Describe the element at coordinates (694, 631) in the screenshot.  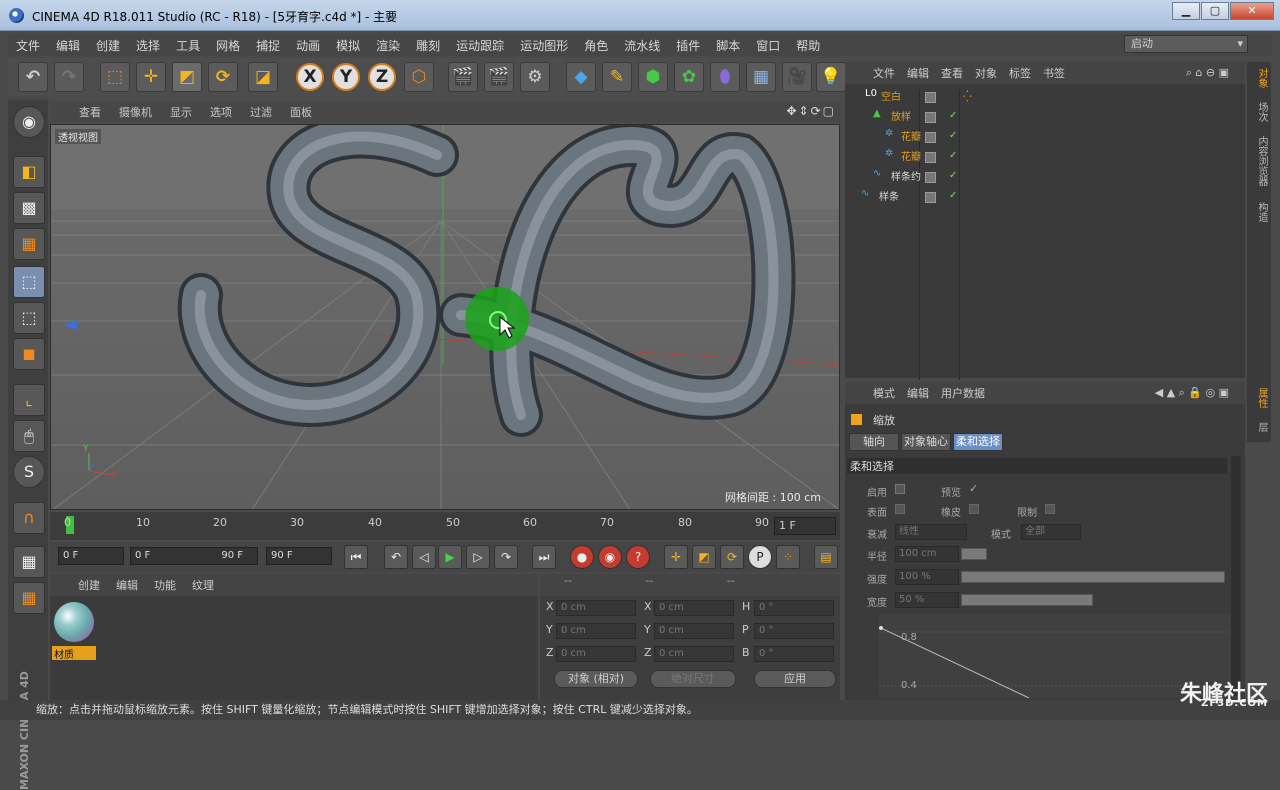
I see `size-y-field: 0 cm` at that location.